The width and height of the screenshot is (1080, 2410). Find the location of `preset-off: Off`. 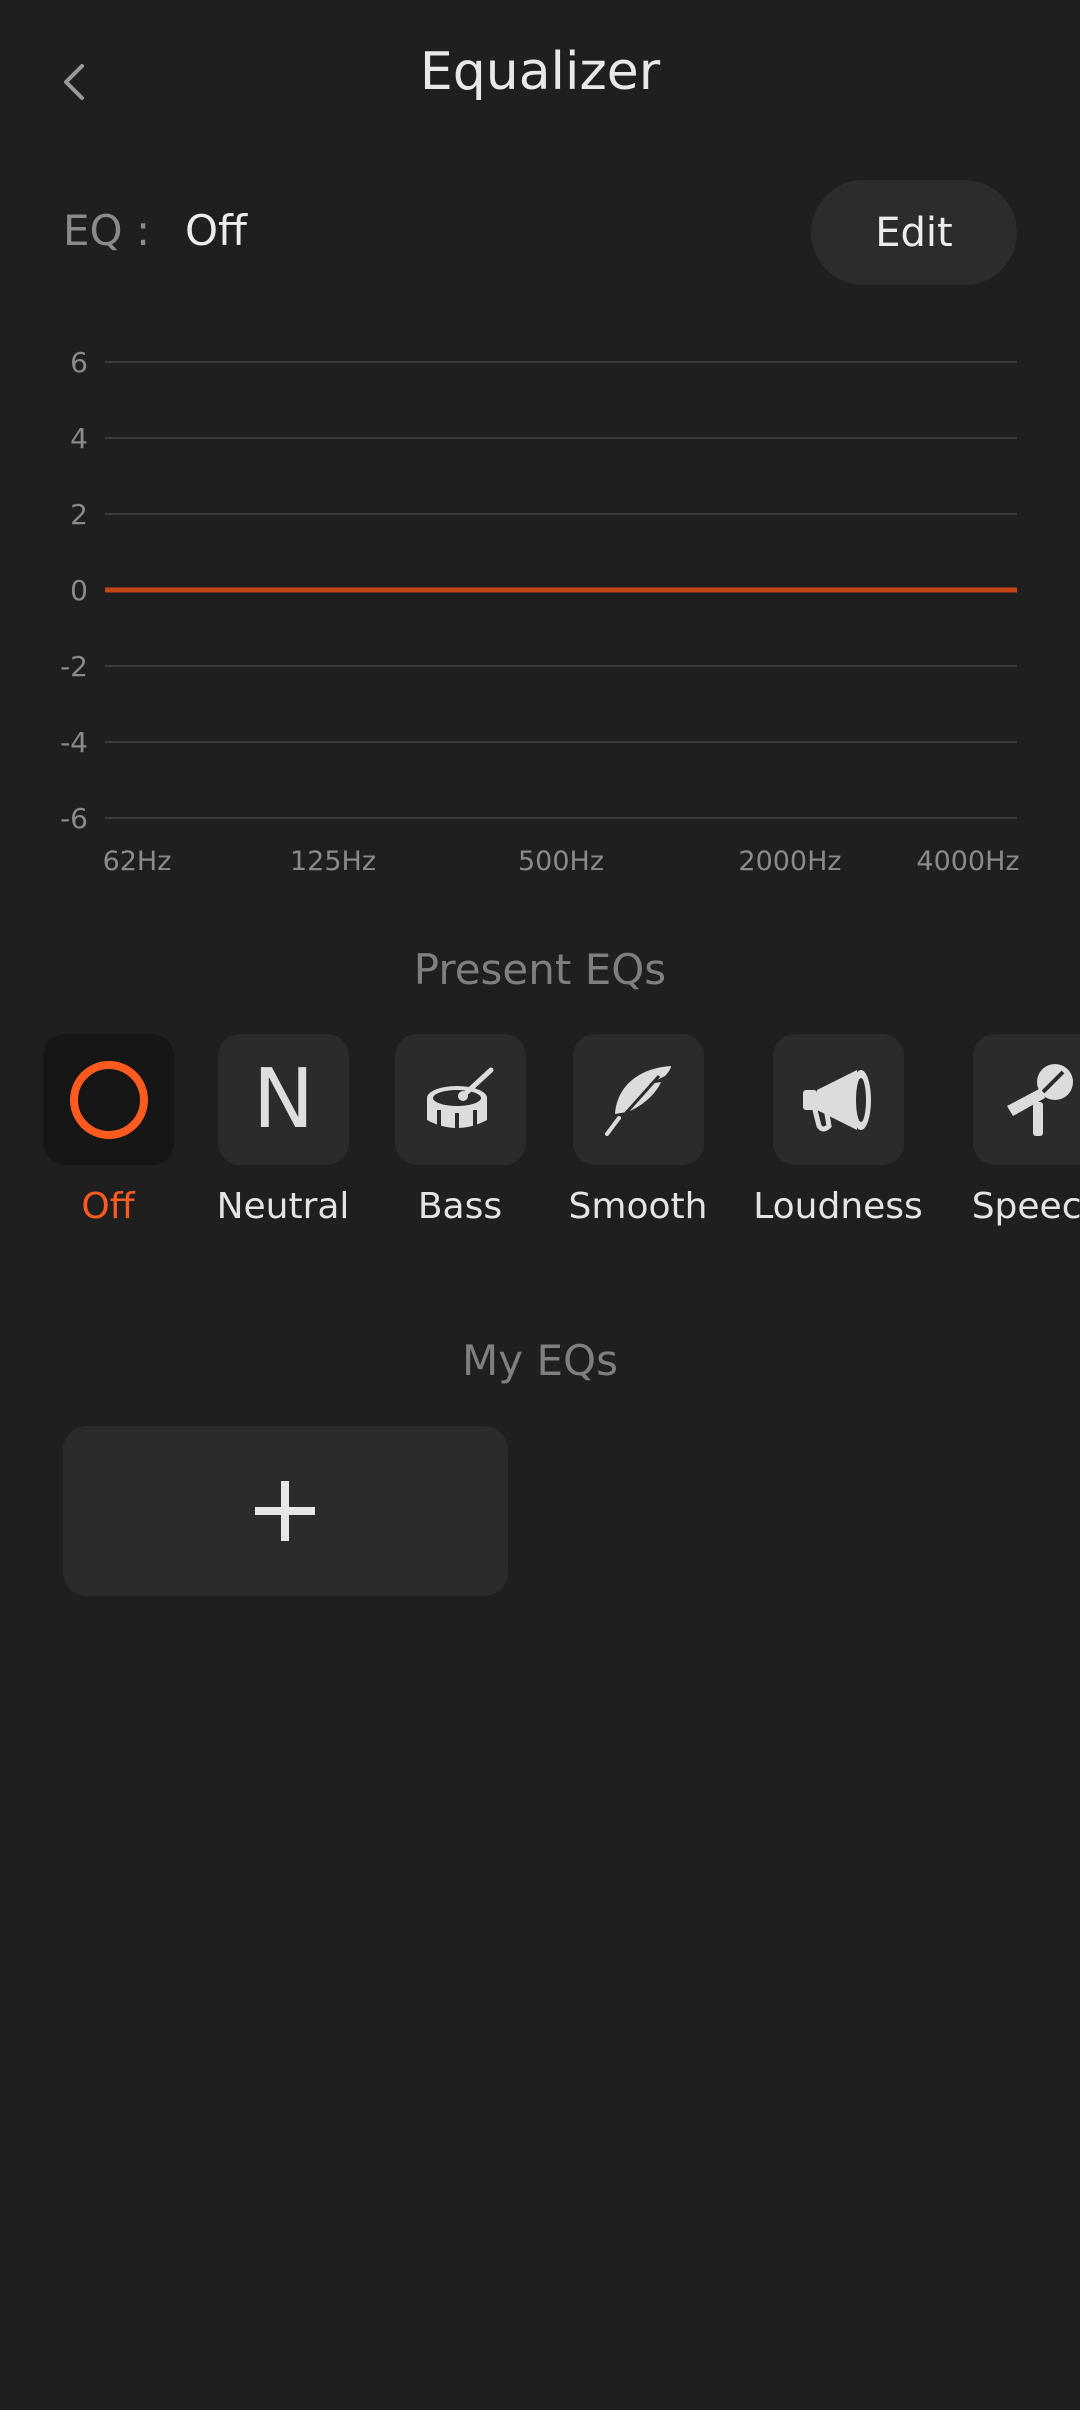

preset-off: Off is located at coordinates (108, 1134).